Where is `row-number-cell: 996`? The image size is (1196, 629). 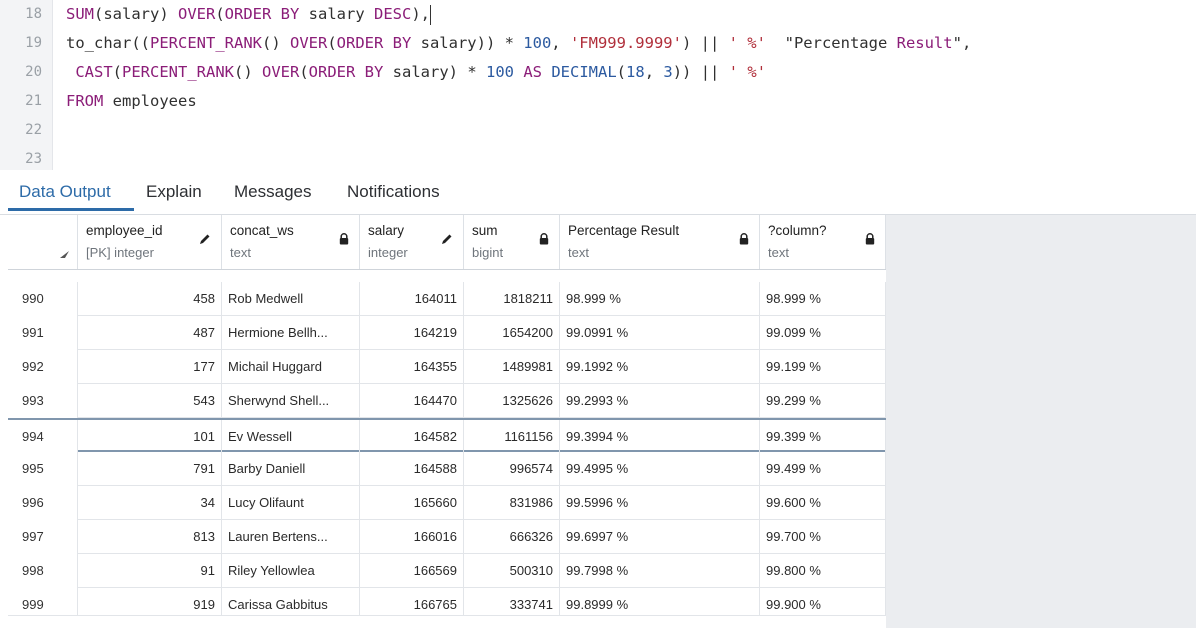
row-number-cell: 996 is located at coordinates (43, 503).